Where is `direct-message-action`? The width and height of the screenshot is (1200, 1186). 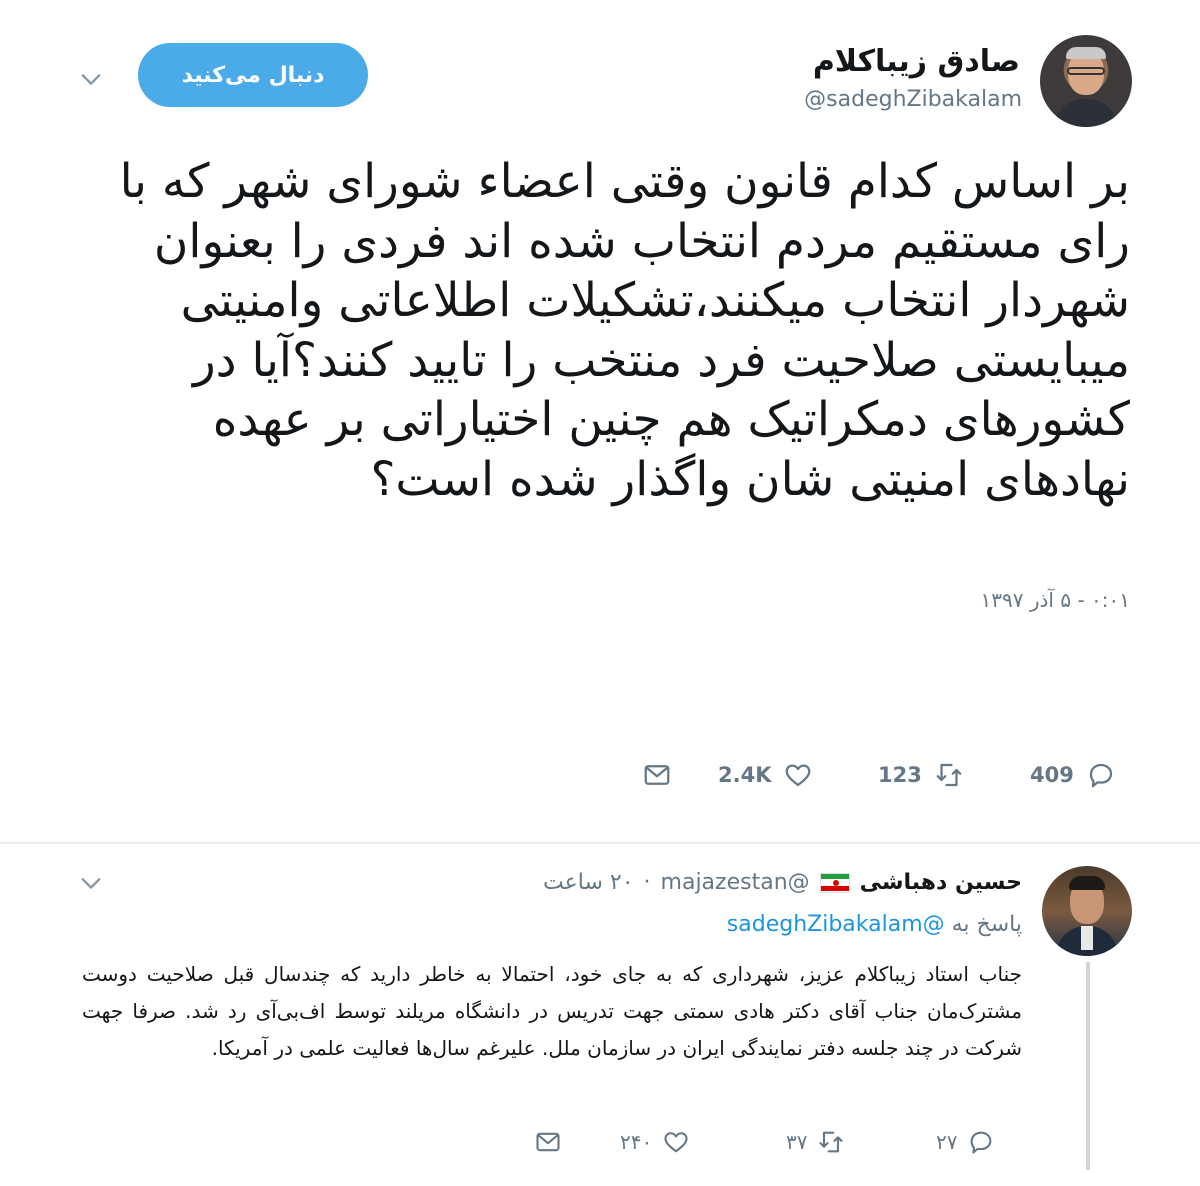 direct-message-action is located at coordinates (657, 775).